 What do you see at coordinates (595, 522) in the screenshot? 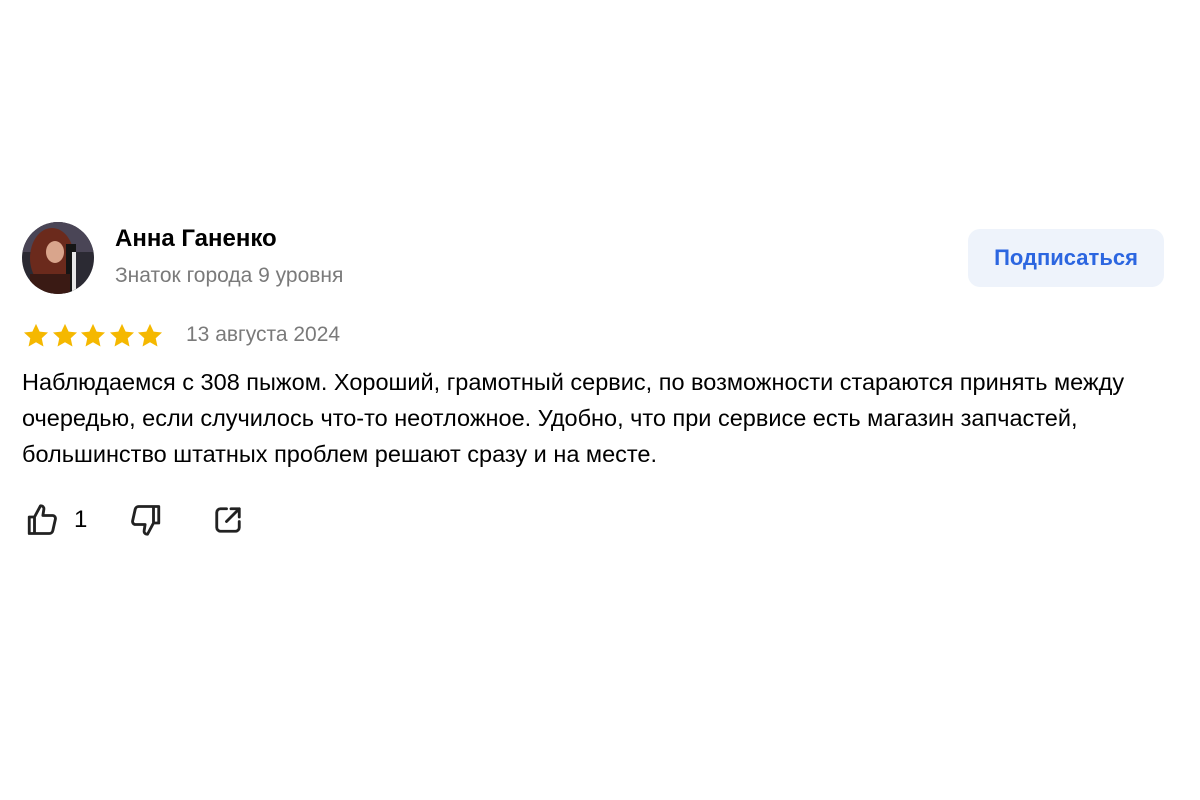
I see `review-actions: 1` at bounding box center [595, 522].